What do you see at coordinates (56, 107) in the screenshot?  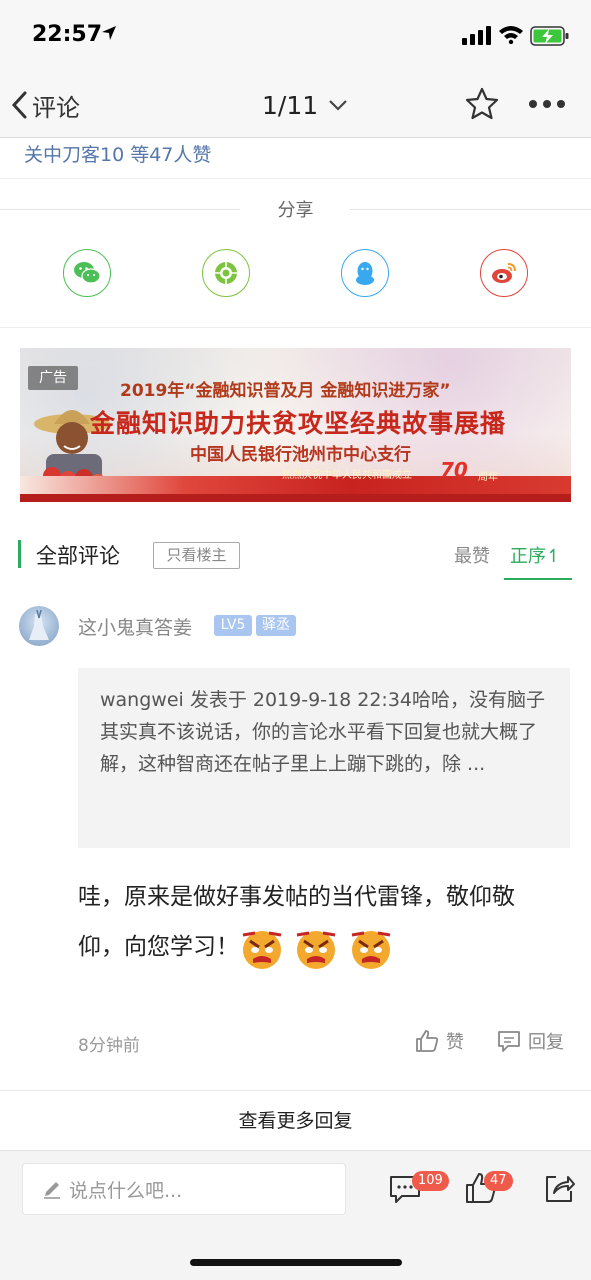 I see `back-label: 评论` at bounding box center [56, 107].